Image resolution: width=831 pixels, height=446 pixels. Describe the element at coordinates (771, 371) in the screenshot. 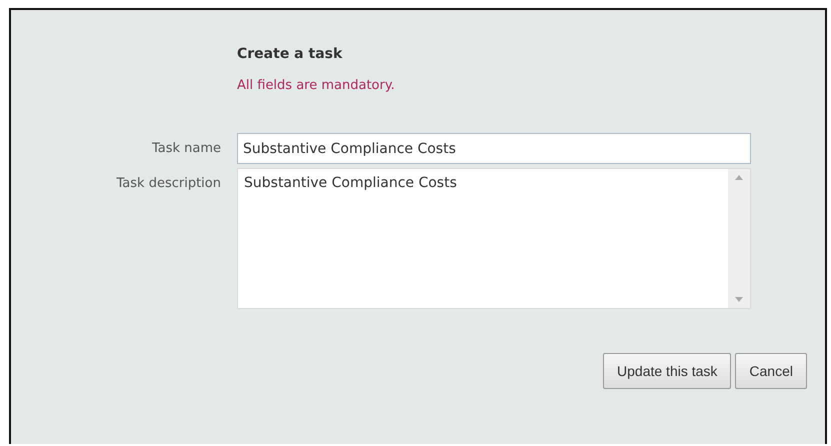

I see `cancel-button: Cancel` at that location.